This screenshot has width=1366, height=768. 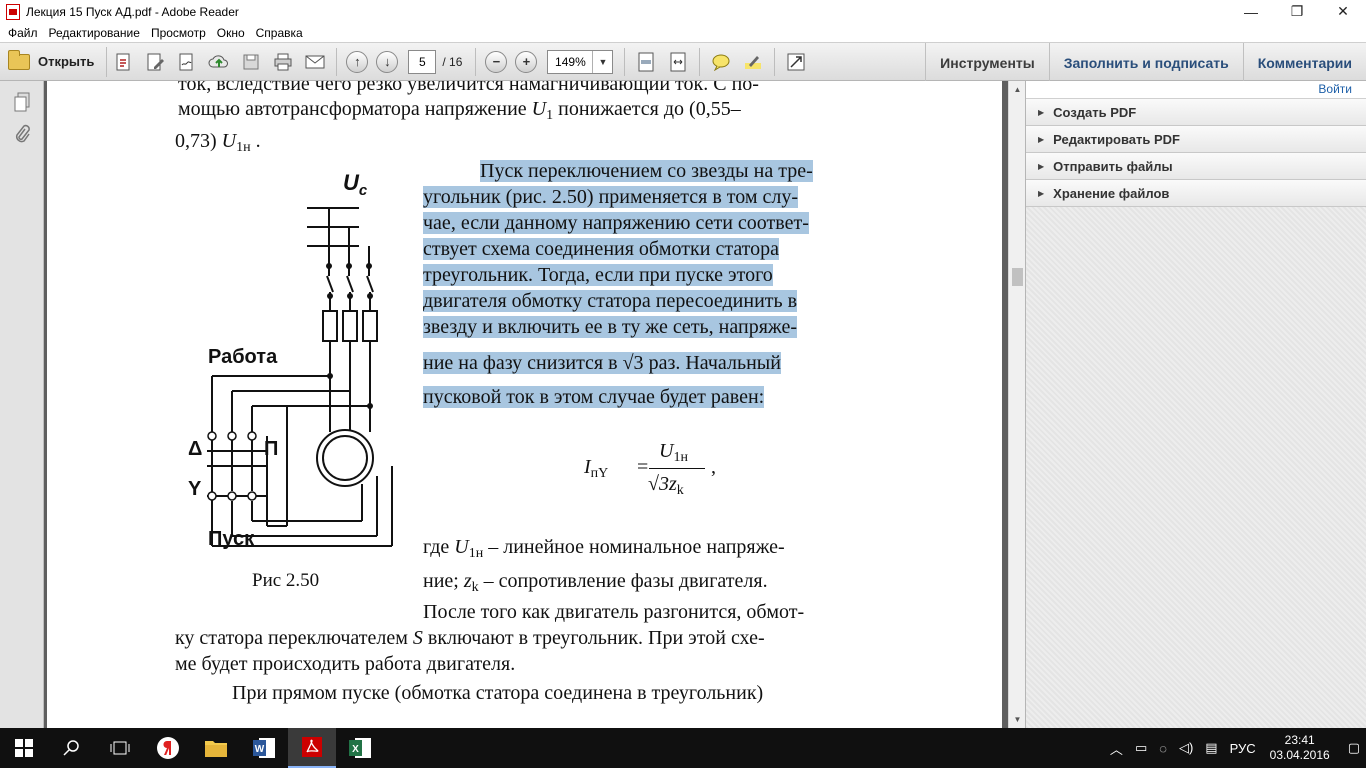 I want to click on fullscreen-icon, so click(x=796, y=62).